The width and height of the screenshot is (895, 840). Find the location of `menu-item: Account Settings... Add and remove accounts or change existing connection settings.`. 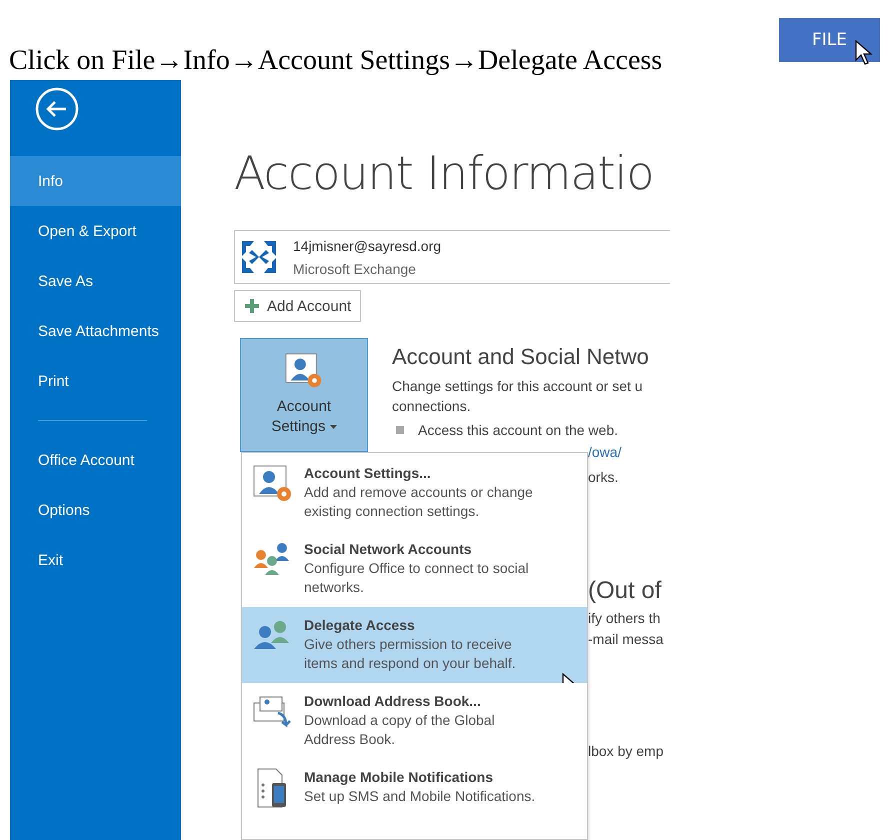

menu-item: Account Settings... Add and remove accounts or change existing connection settings. is located at coordinates (414, 493).